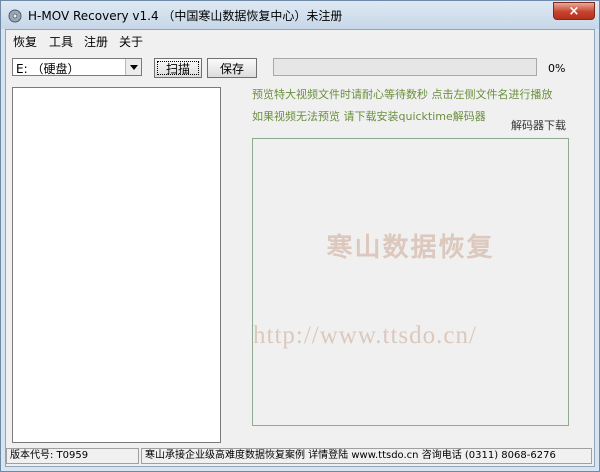 This screenshot has height=472, width=600. I want to click on watermark-name: 寒山数据恢复, so click(410, 248).